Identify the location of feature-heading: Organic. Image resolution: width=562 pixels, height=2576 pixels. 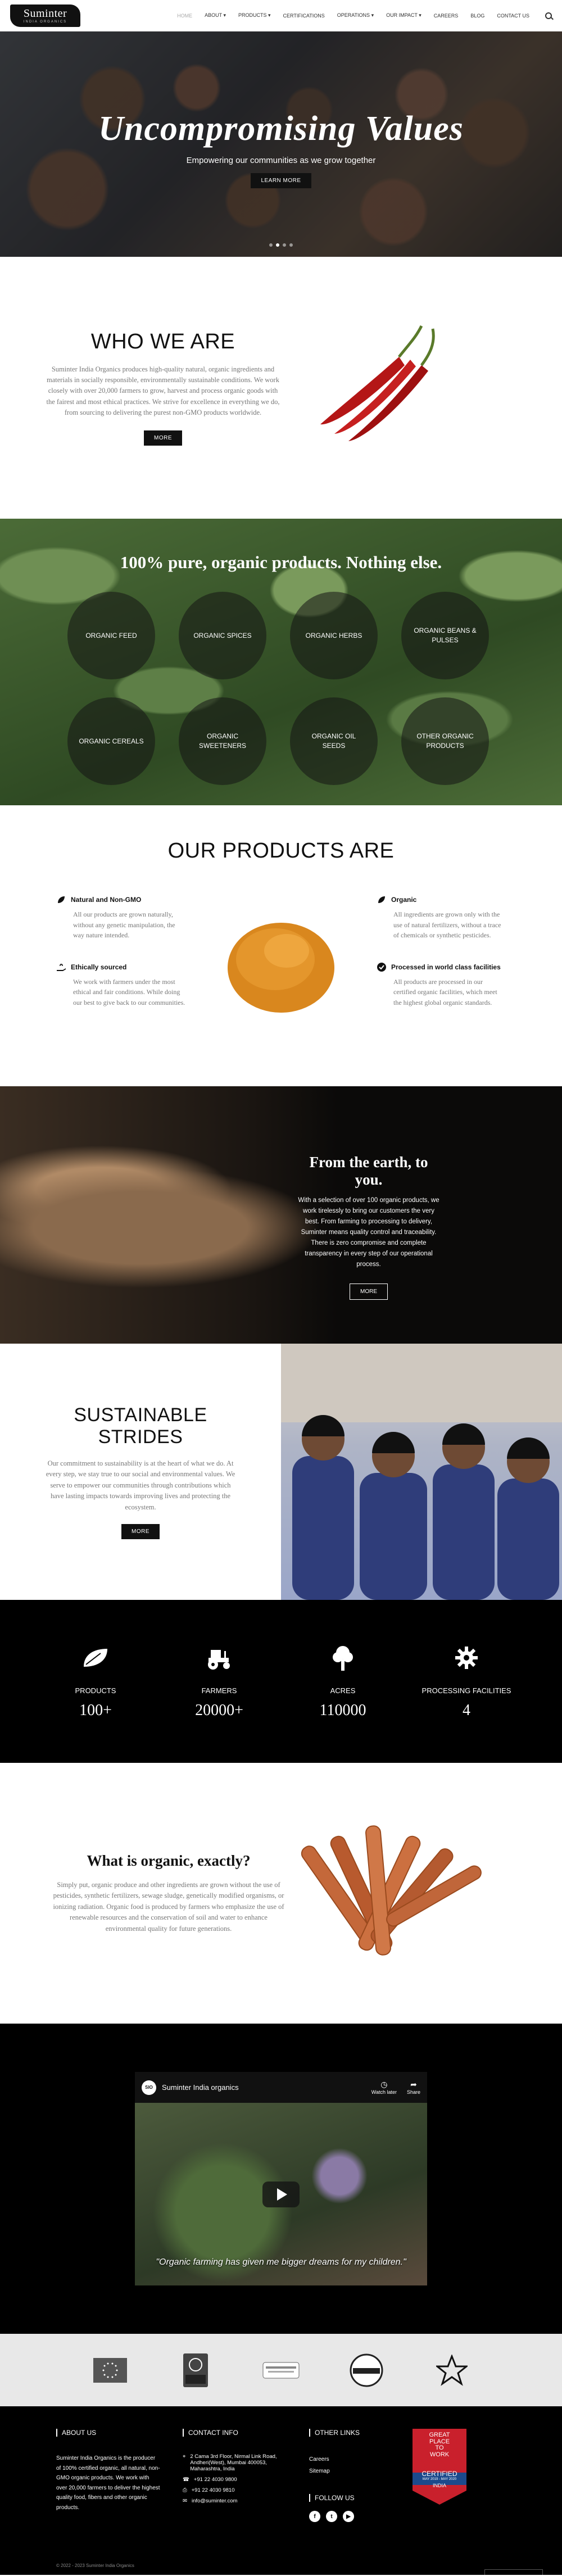
(442, 900).